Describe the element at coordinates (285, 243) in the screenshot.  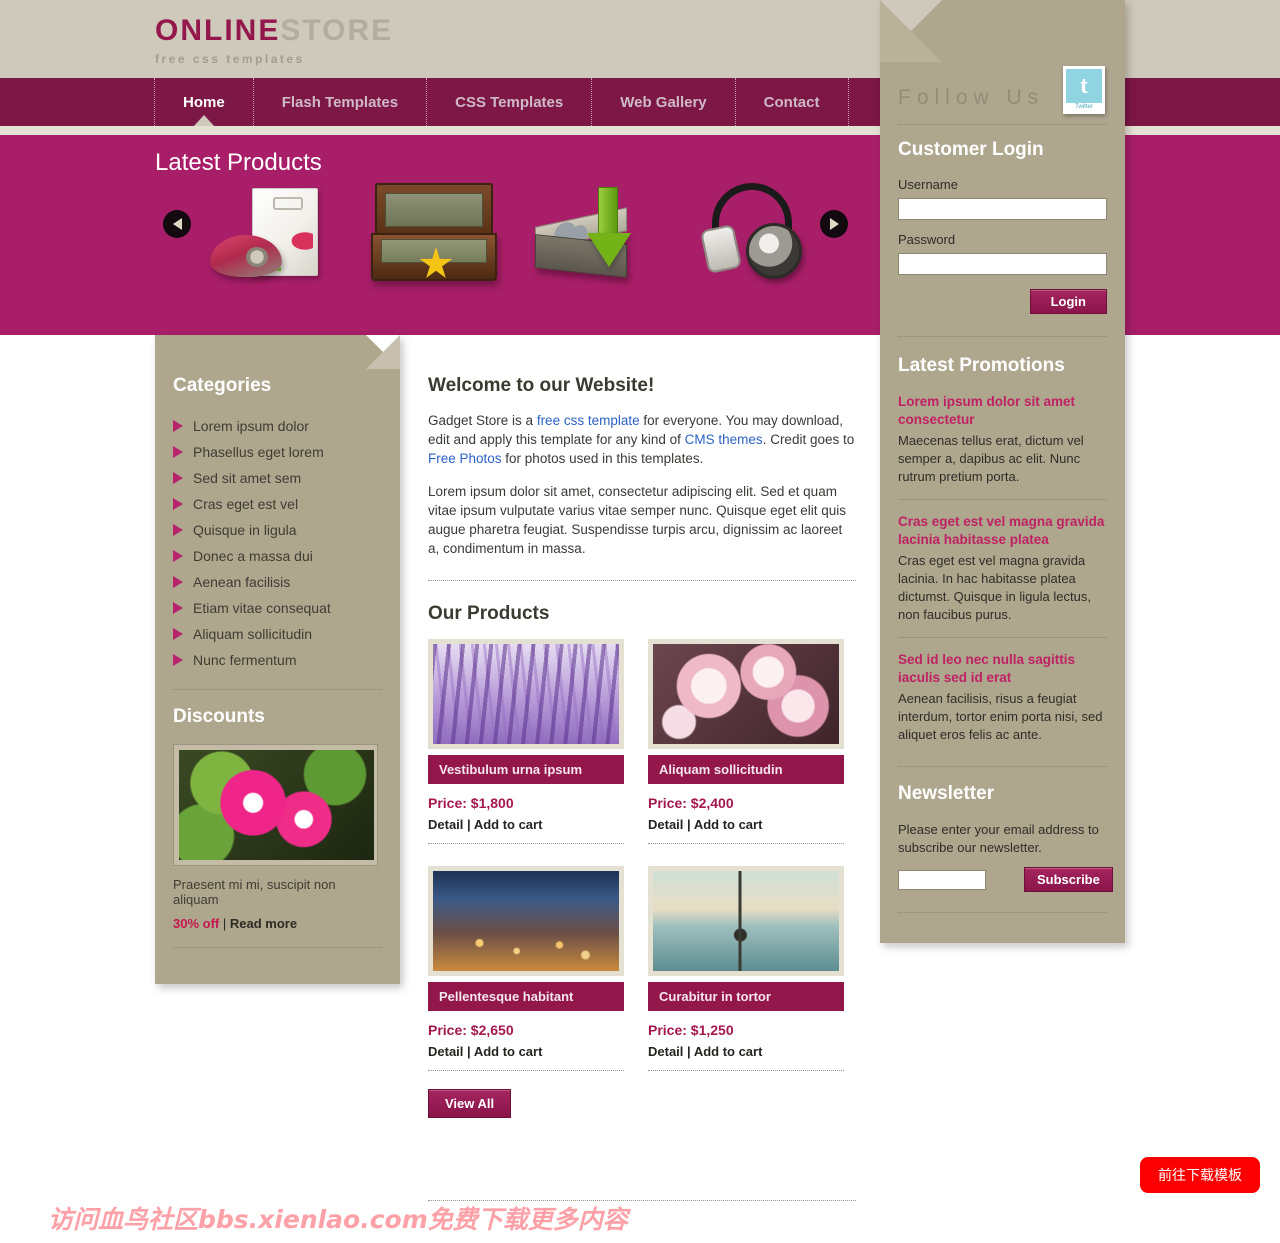
I see `hero-product-mouse-bag` at that location.